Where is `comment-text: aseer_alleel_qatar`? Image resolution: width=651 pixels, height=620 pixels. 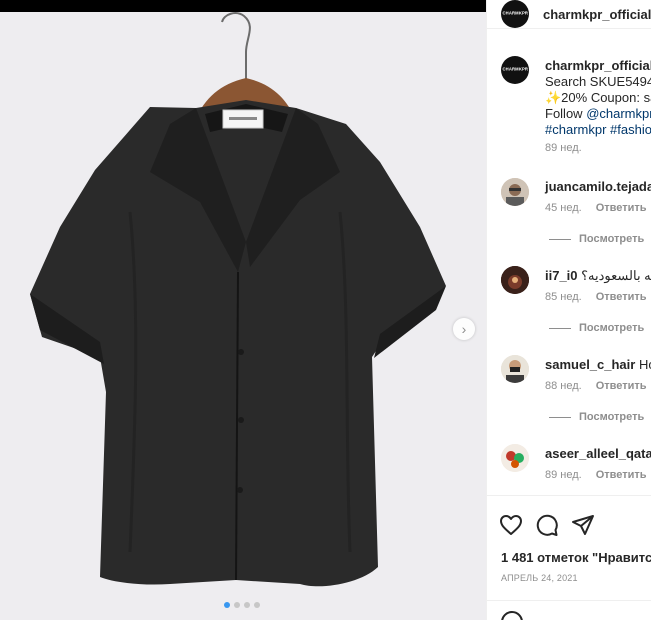 comment-text: aseer_alleel_qatar is located at coordinates (598, 453).